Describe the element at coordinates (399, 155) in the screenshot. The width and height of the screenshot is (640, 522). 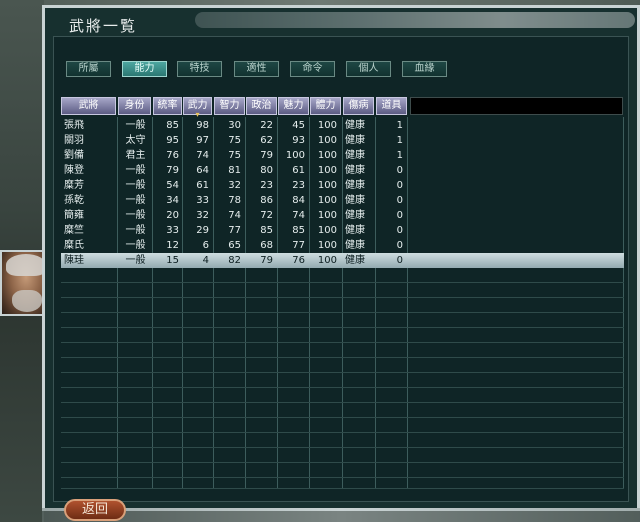
I see `officer-items: 1` at that location.